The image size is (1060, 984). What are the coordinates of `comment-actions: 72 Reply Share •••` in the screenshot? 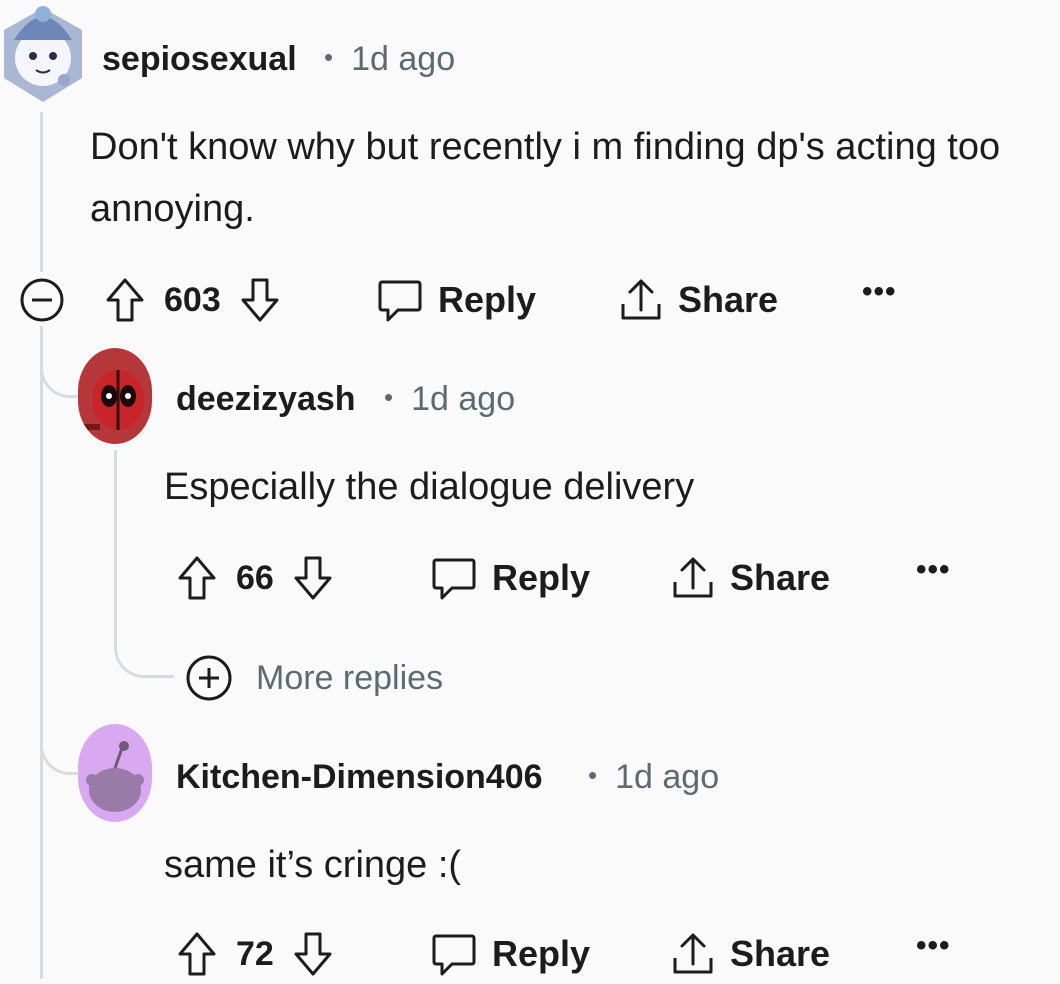 It's located at (530, 954).